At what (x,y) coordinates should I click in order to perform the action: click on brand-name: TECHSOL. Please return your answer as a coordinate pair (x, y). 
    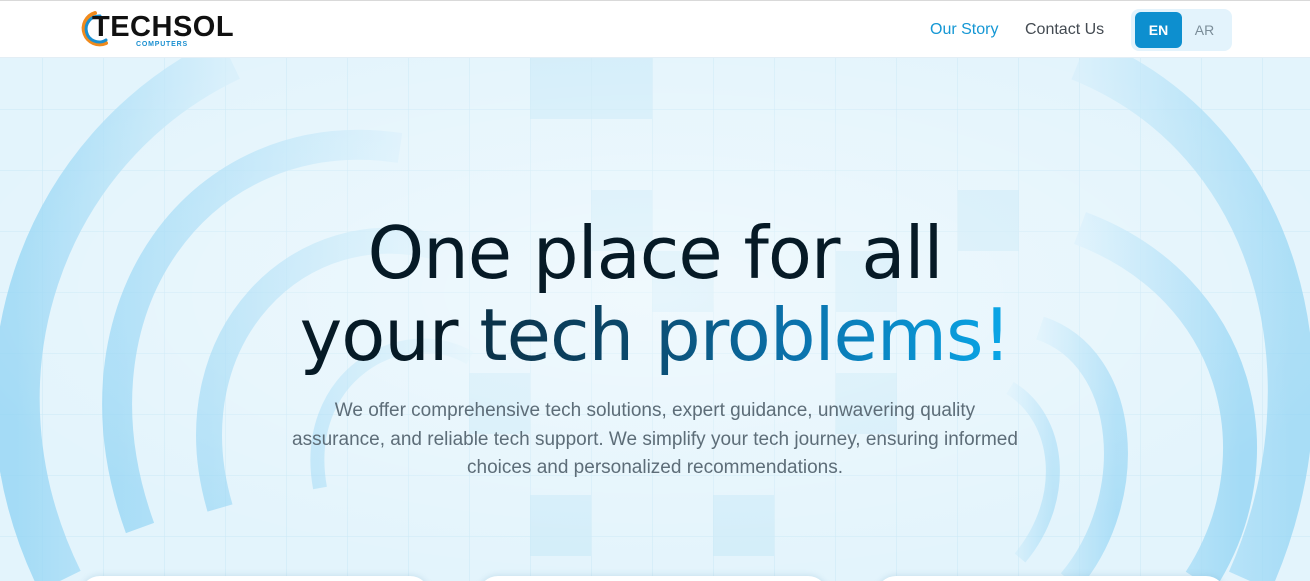
    Looking at the image, I should click on (163, 27).